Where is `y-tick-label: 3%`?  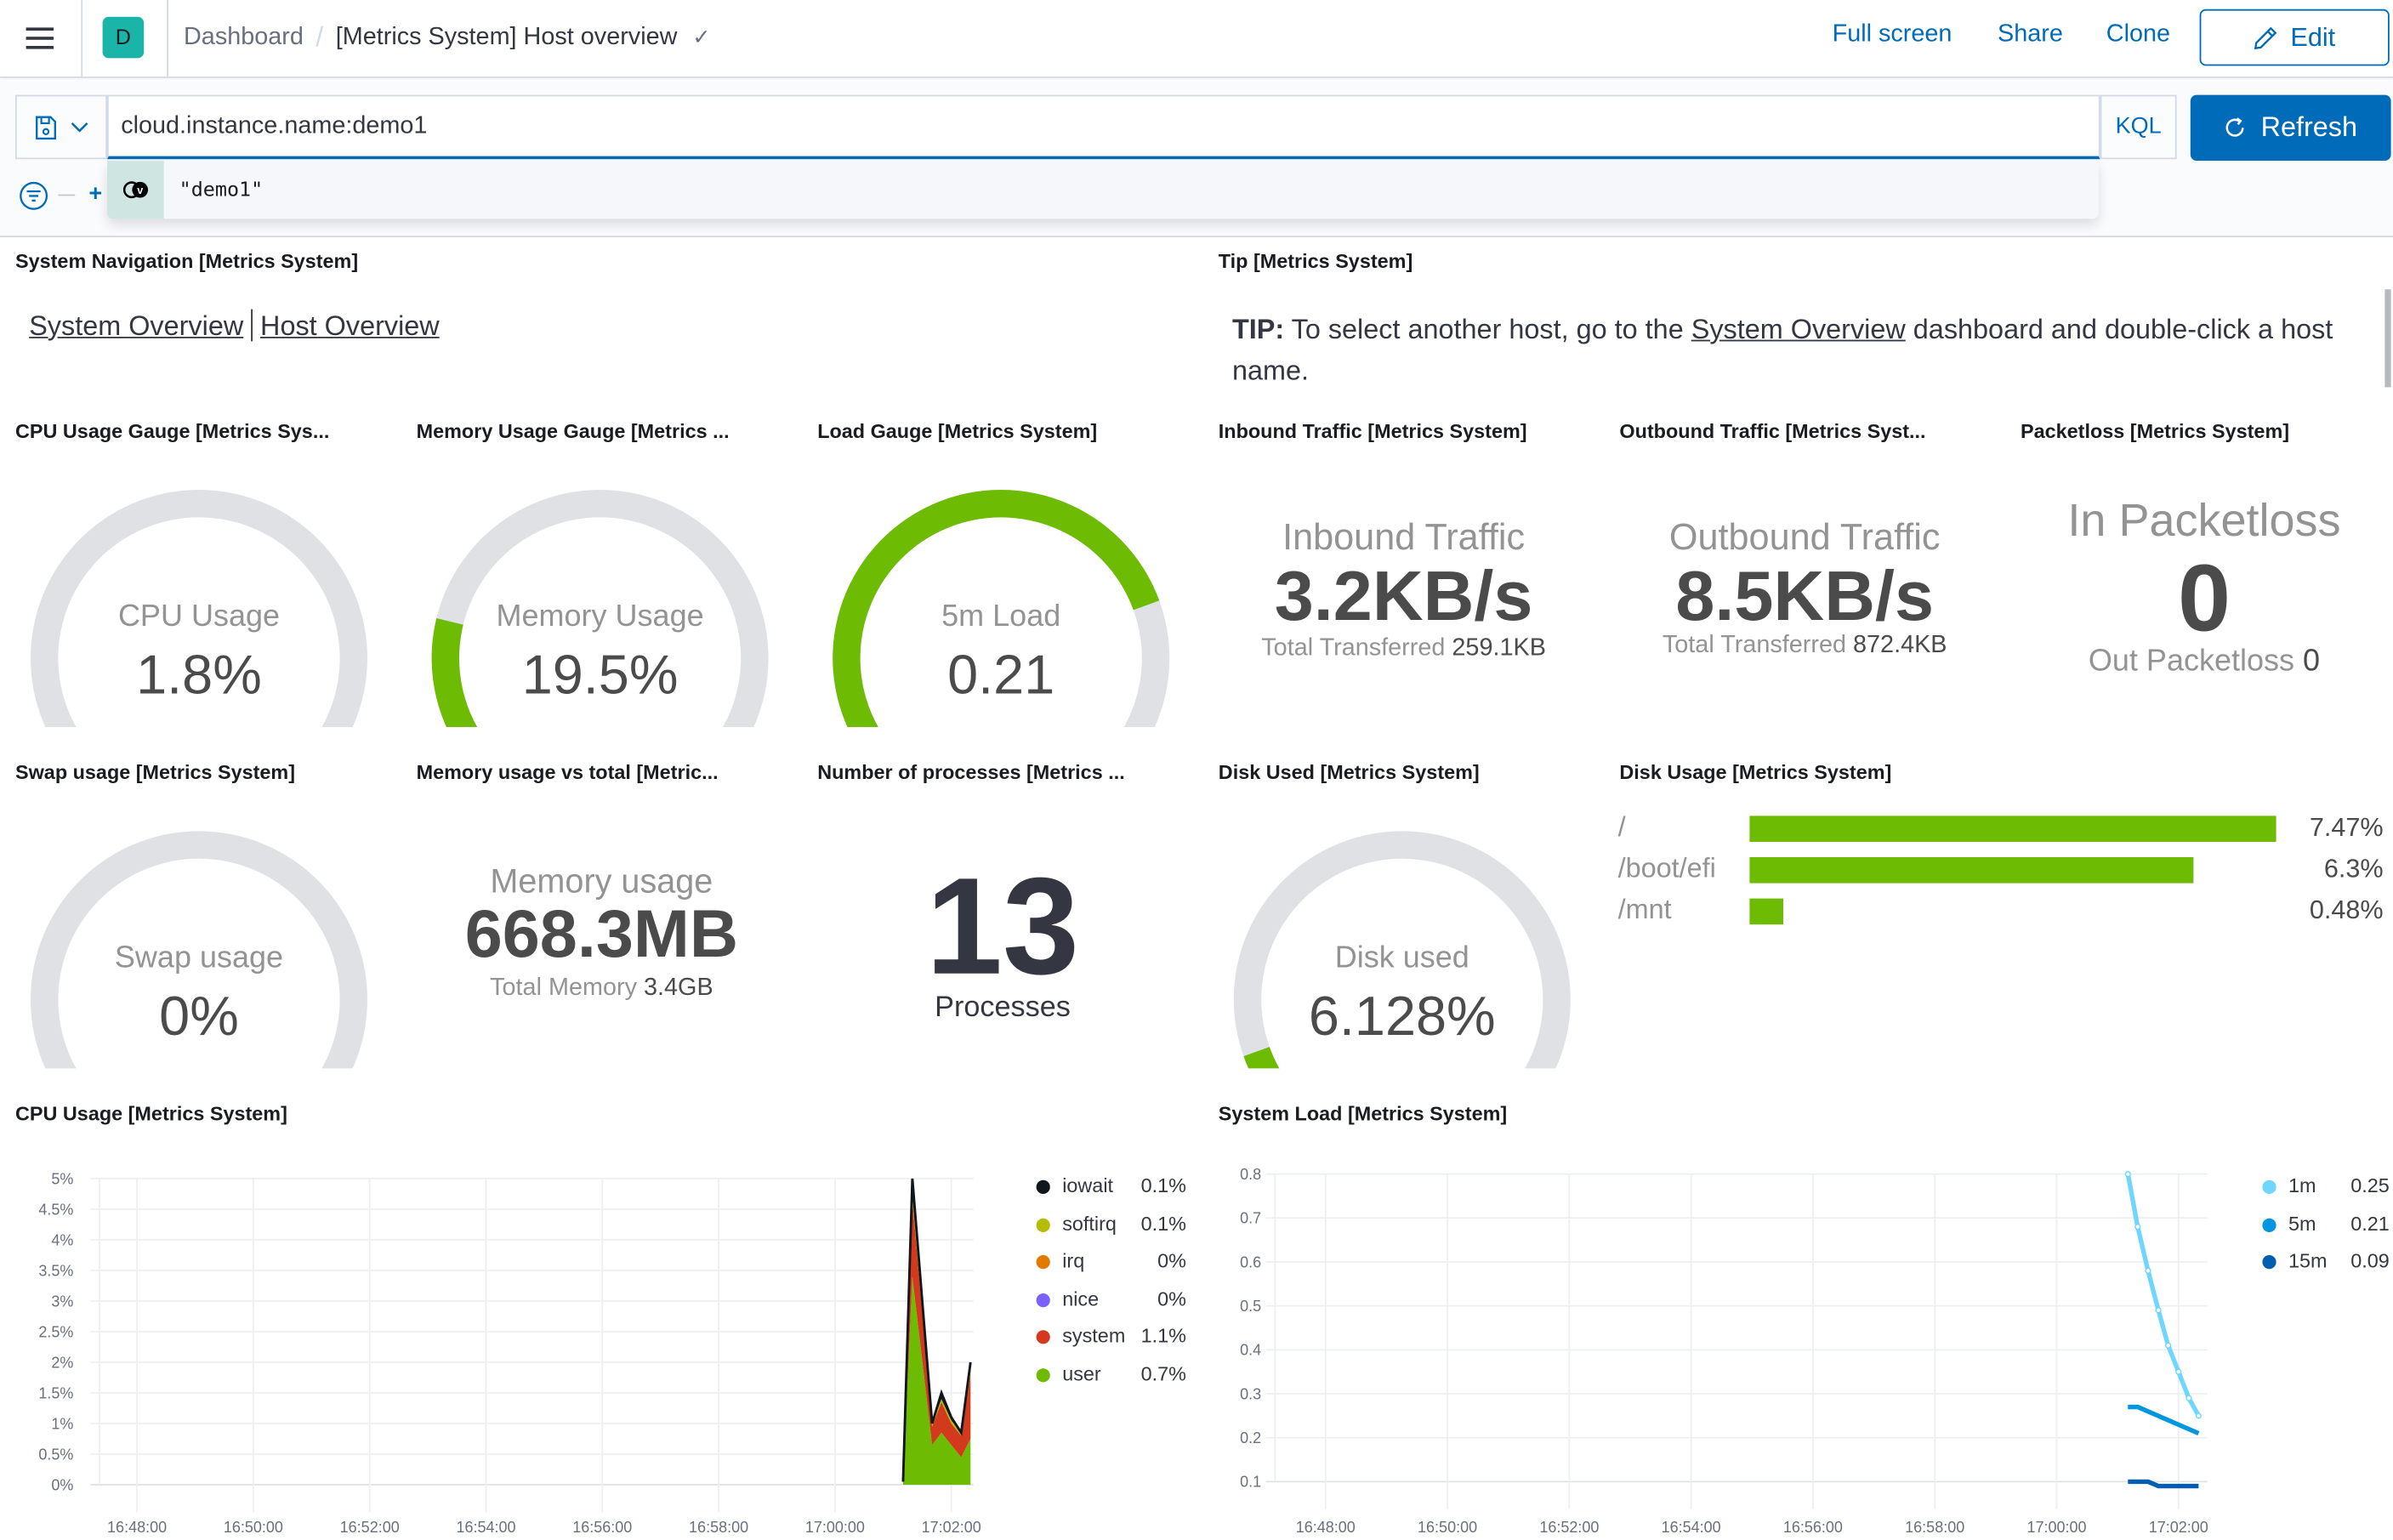 y-tick-label: 3% is located at coordinates (62, 1301).